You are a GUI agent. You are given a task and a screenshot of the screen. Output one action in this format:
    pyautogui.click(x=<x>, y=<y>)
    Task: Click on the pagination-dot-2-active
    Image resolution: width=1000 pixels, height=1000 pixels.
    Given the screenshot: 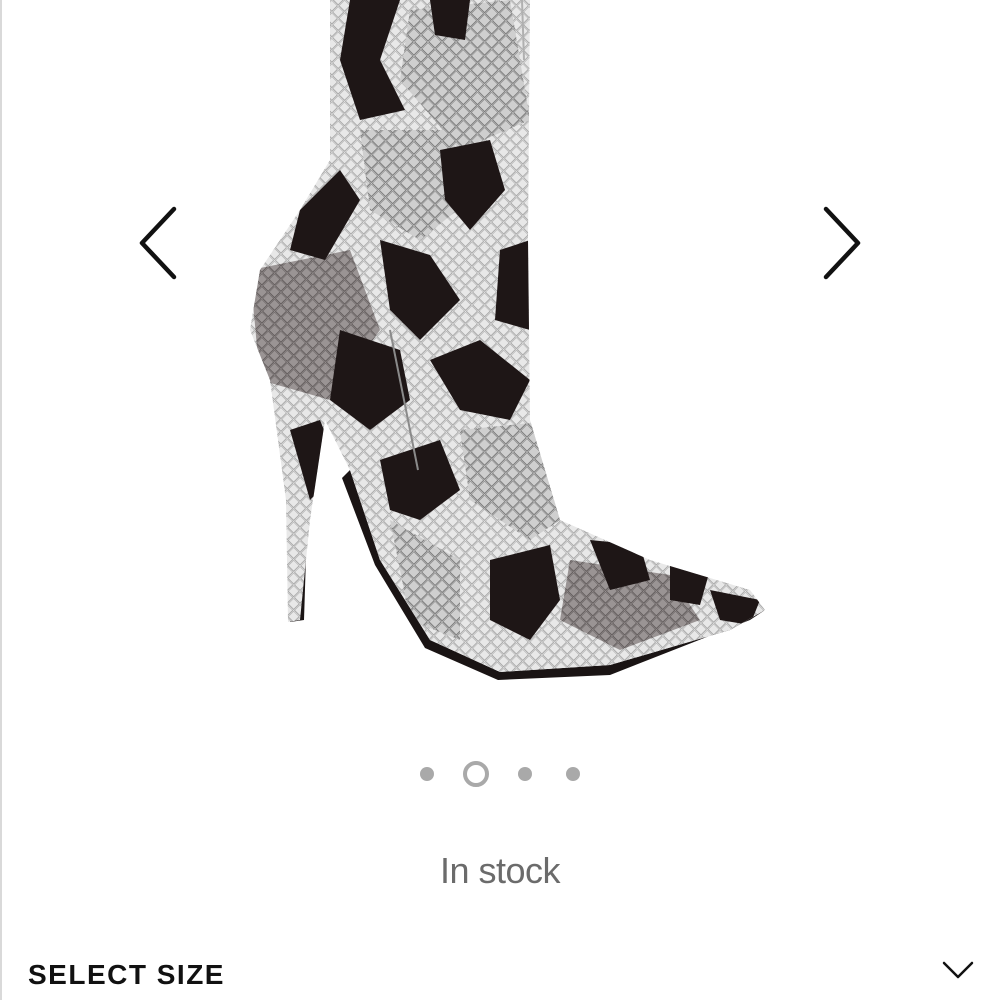 What is the action you would take?
    pyautogui.click(x=476, y=774)
    